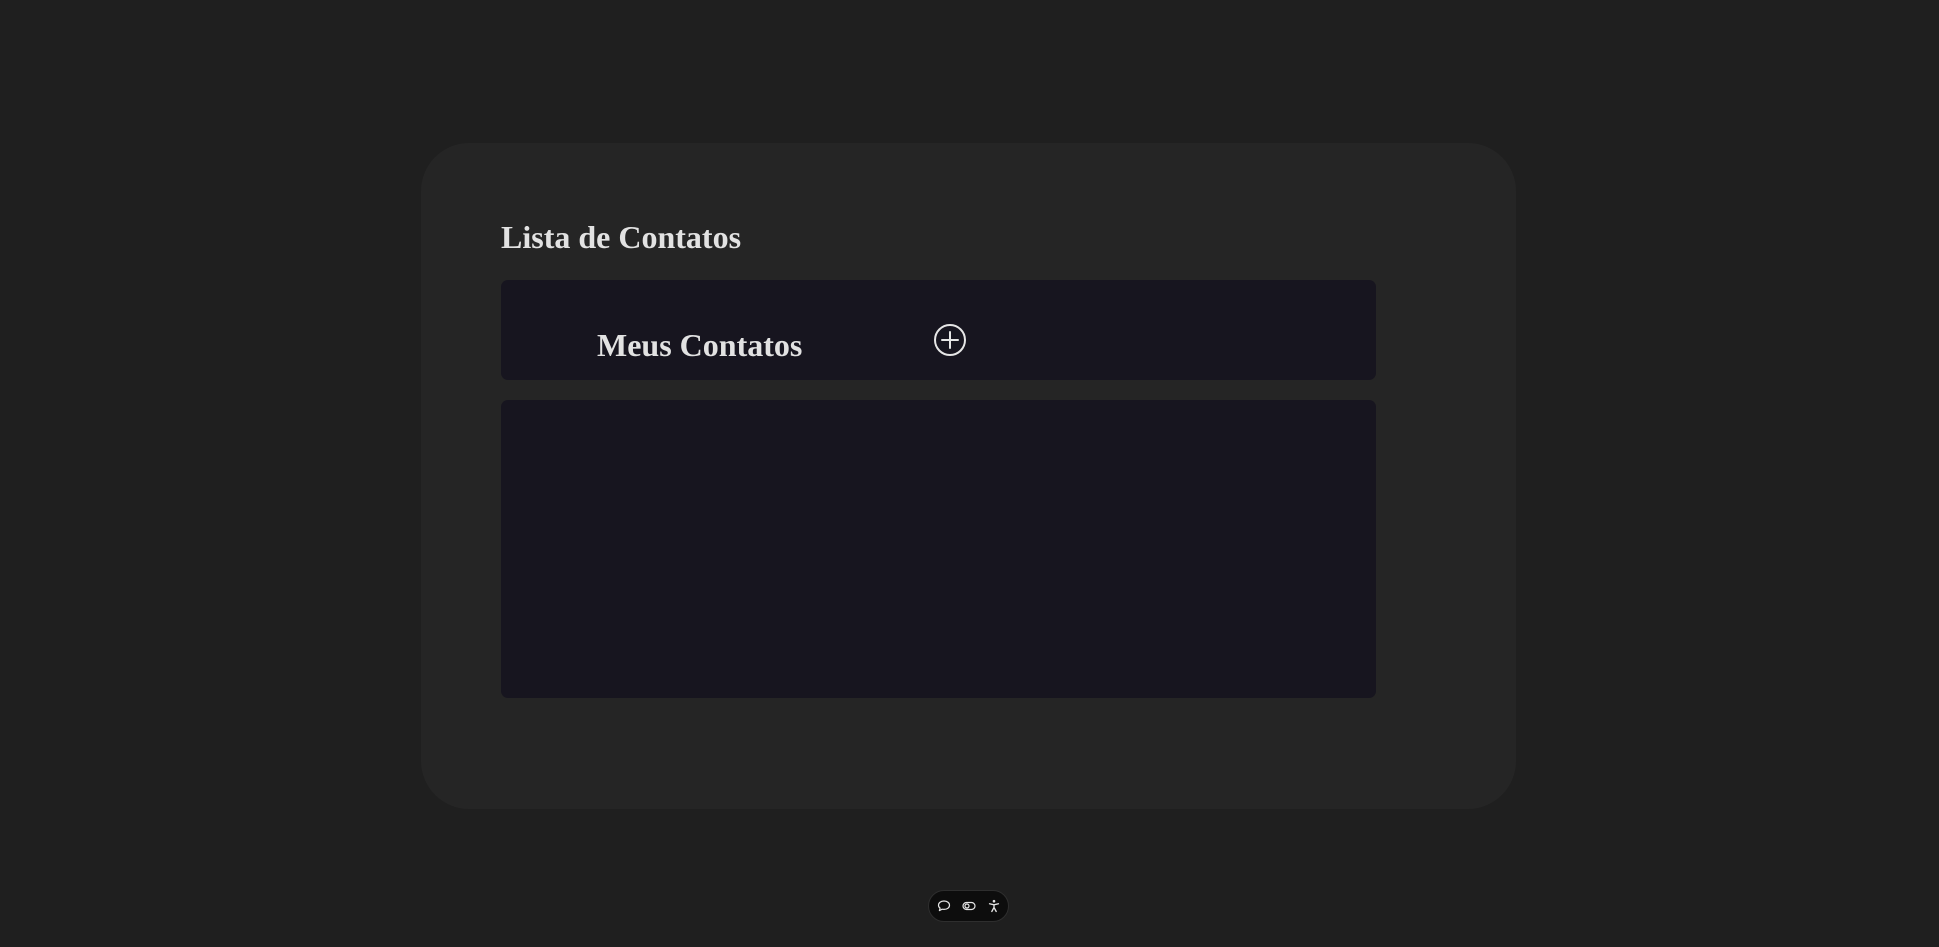 This screenshot has width=1939, height=947. I want to click on accessibility-icon, so click(993, 906).